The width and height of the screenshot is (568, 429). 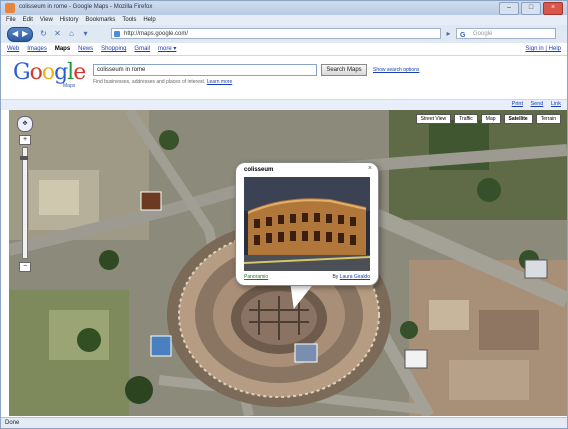 What do you see at coordinates (28, 20) in the screenshot?
I see `menu-edit: Edit` at bounding box center [28, 20].